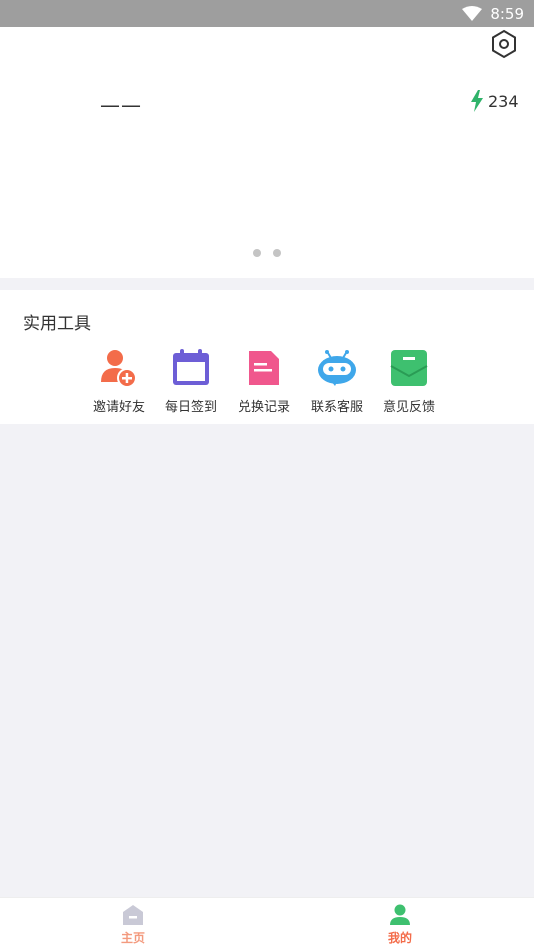  What do you see at coordinates (399, 938) in the screenshot?
I see `nav-label: 我的` at bounding box center [399, 938].